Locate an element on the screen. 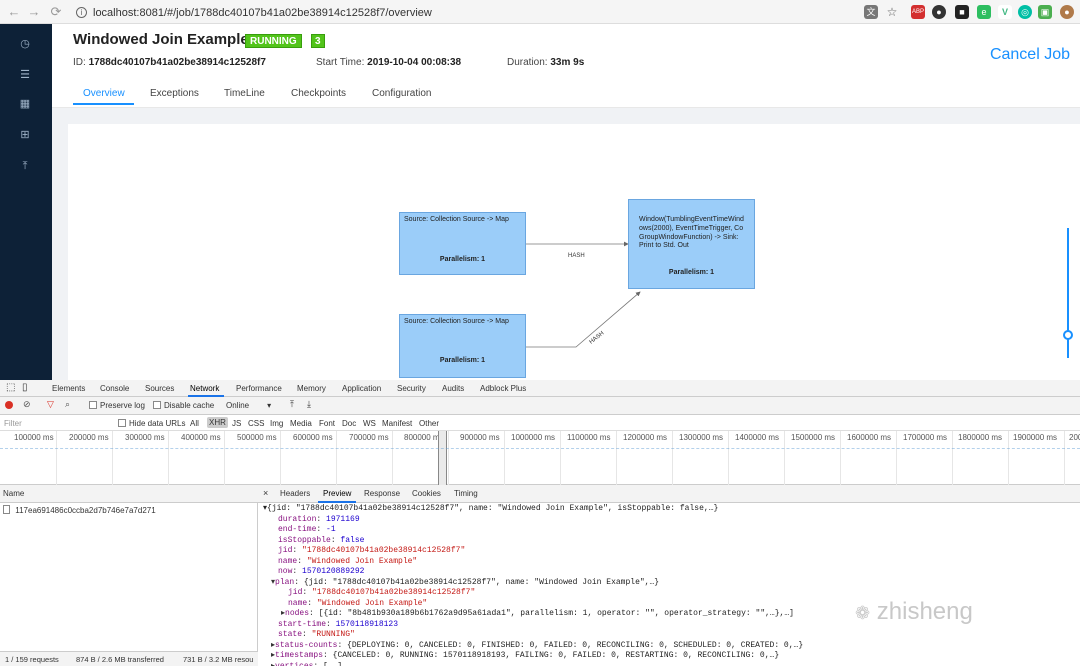 The width and height of the screenshot is (1080, 666). import-har-icon: ⤒ is located at coordinates (292, 404).